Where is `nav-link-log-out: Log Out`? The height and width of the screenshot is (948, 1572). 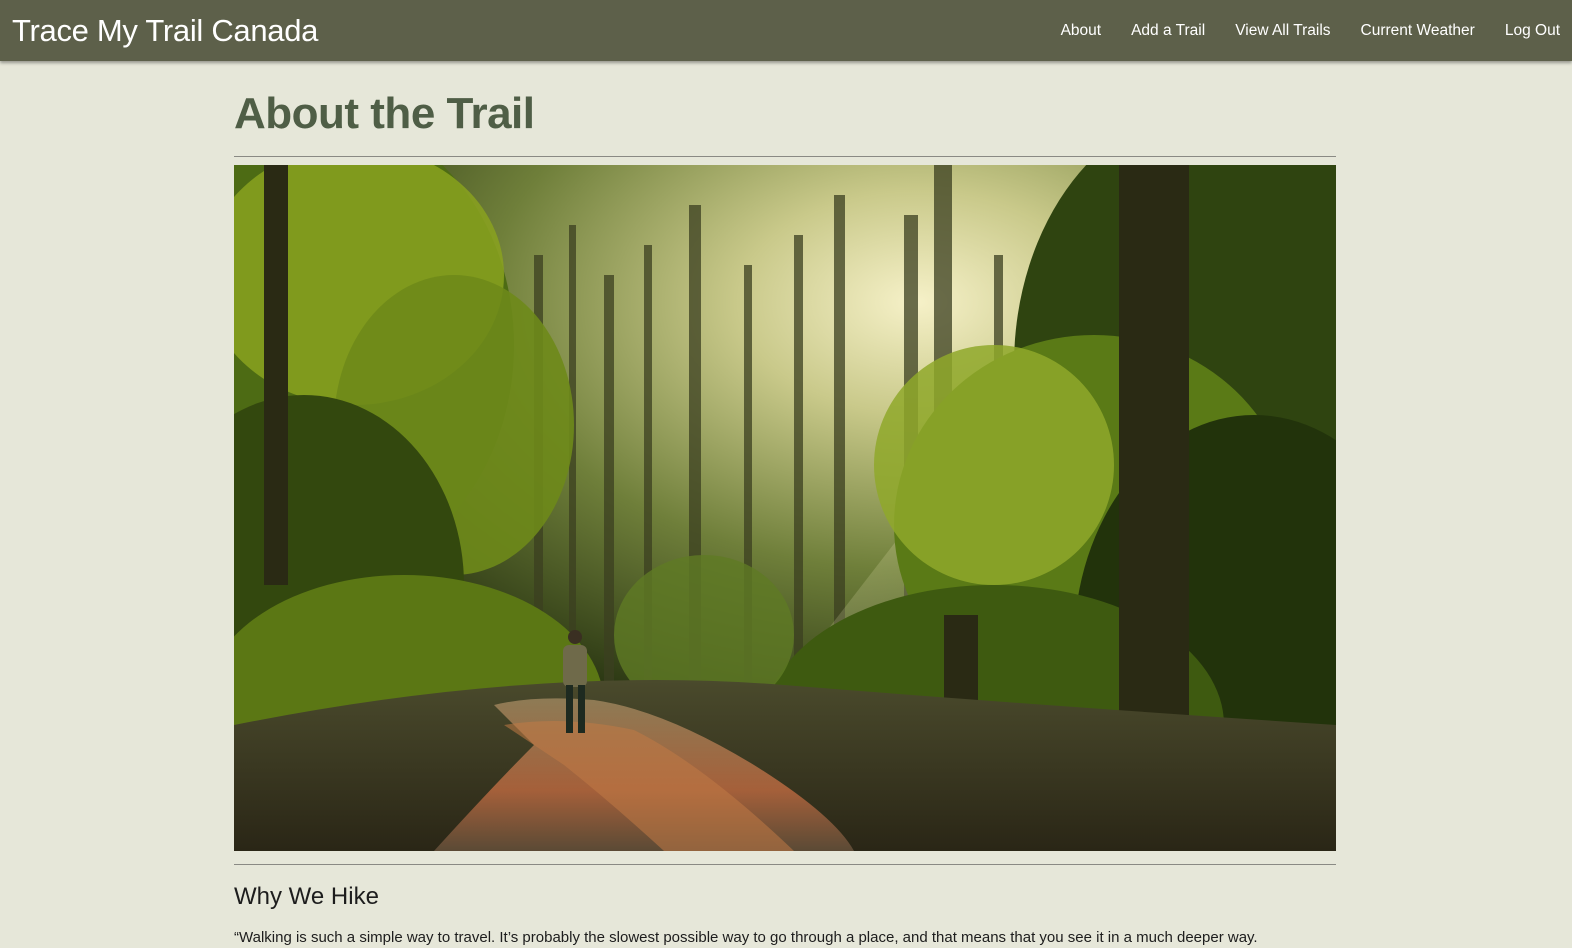
nav-link-log-out: Log Out is located at coordinates (1532, 31).